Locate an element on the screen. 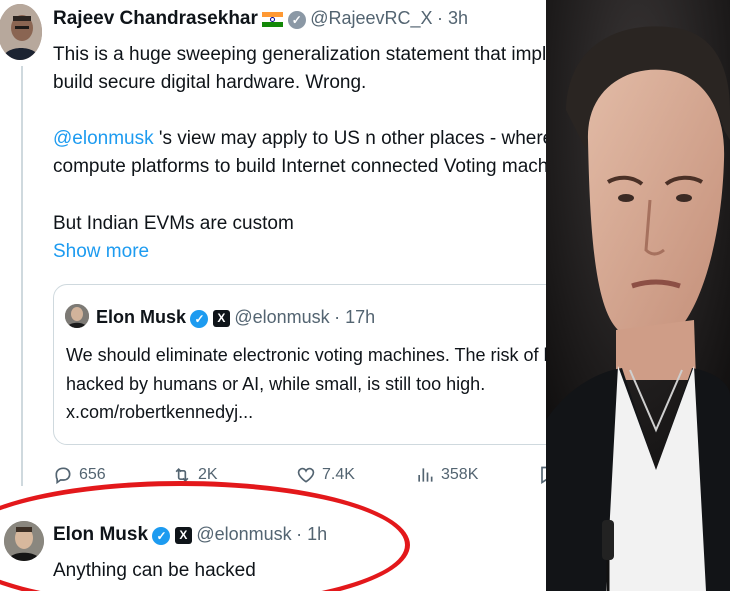 Image resolution: width=730 pixels, height=591 pixels. tweet-text-line: But Indian EVMs are custom is located at coordinates (173, 223).